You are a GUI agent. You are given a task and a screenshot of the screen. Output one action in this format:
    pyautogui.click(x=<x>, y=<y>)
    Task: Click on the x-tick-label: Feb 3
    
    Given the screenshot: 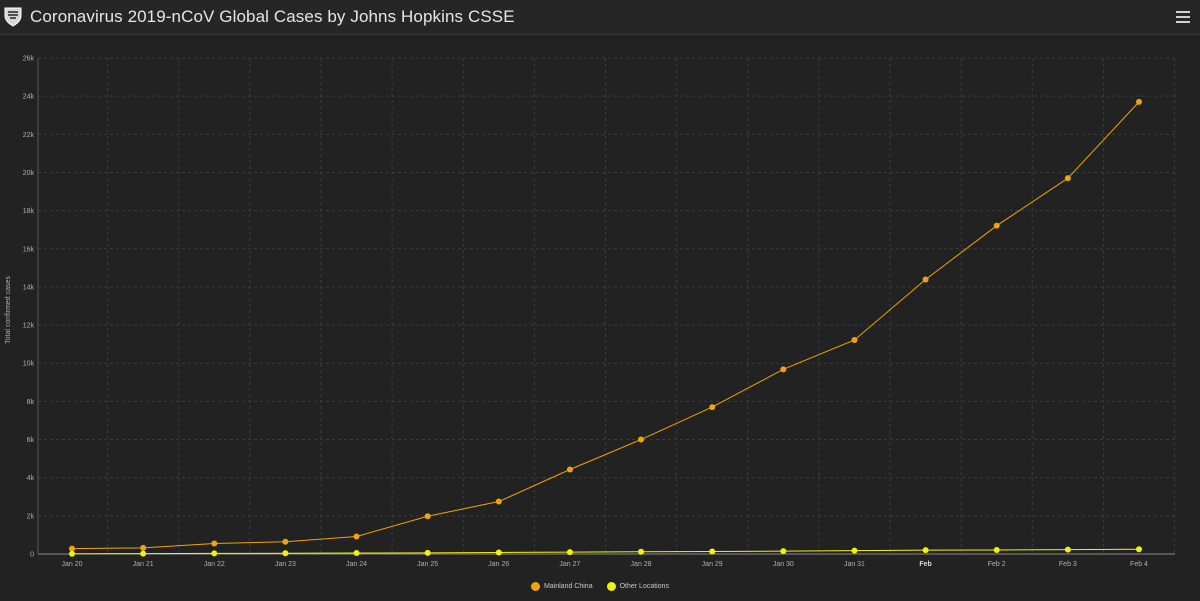 What is the action you would take?
    pyautogui.click(x=1068, y=564)
    